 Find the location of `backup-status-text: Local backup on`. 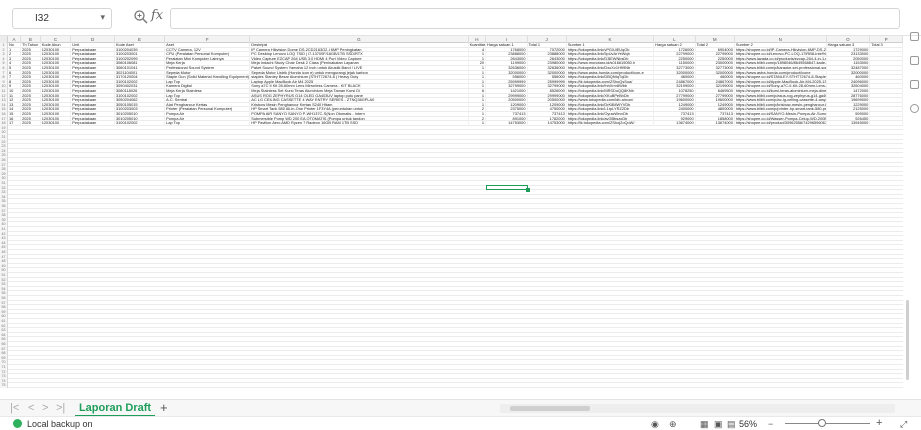

backup-status-text: Local backup on is located at coordinates (60, 424).